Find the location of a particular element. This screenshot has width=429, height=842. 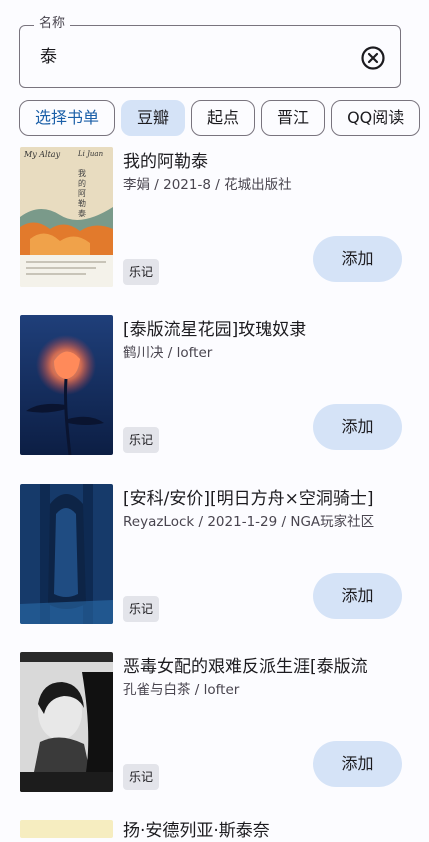

cover-title-cn: 我的阿勒泰 is located at coordinates (82, 193).